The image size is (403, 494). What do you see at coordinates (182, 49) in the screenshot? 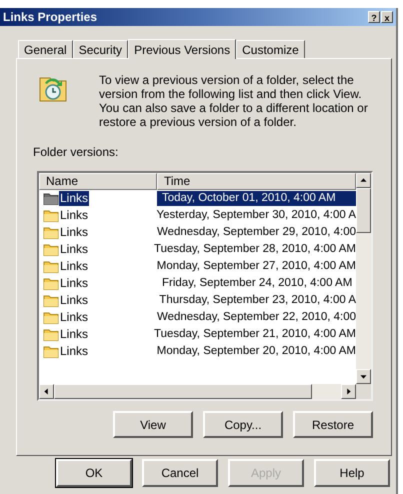
I see `tab: Previous Versions` at bounding box center [182, 49].